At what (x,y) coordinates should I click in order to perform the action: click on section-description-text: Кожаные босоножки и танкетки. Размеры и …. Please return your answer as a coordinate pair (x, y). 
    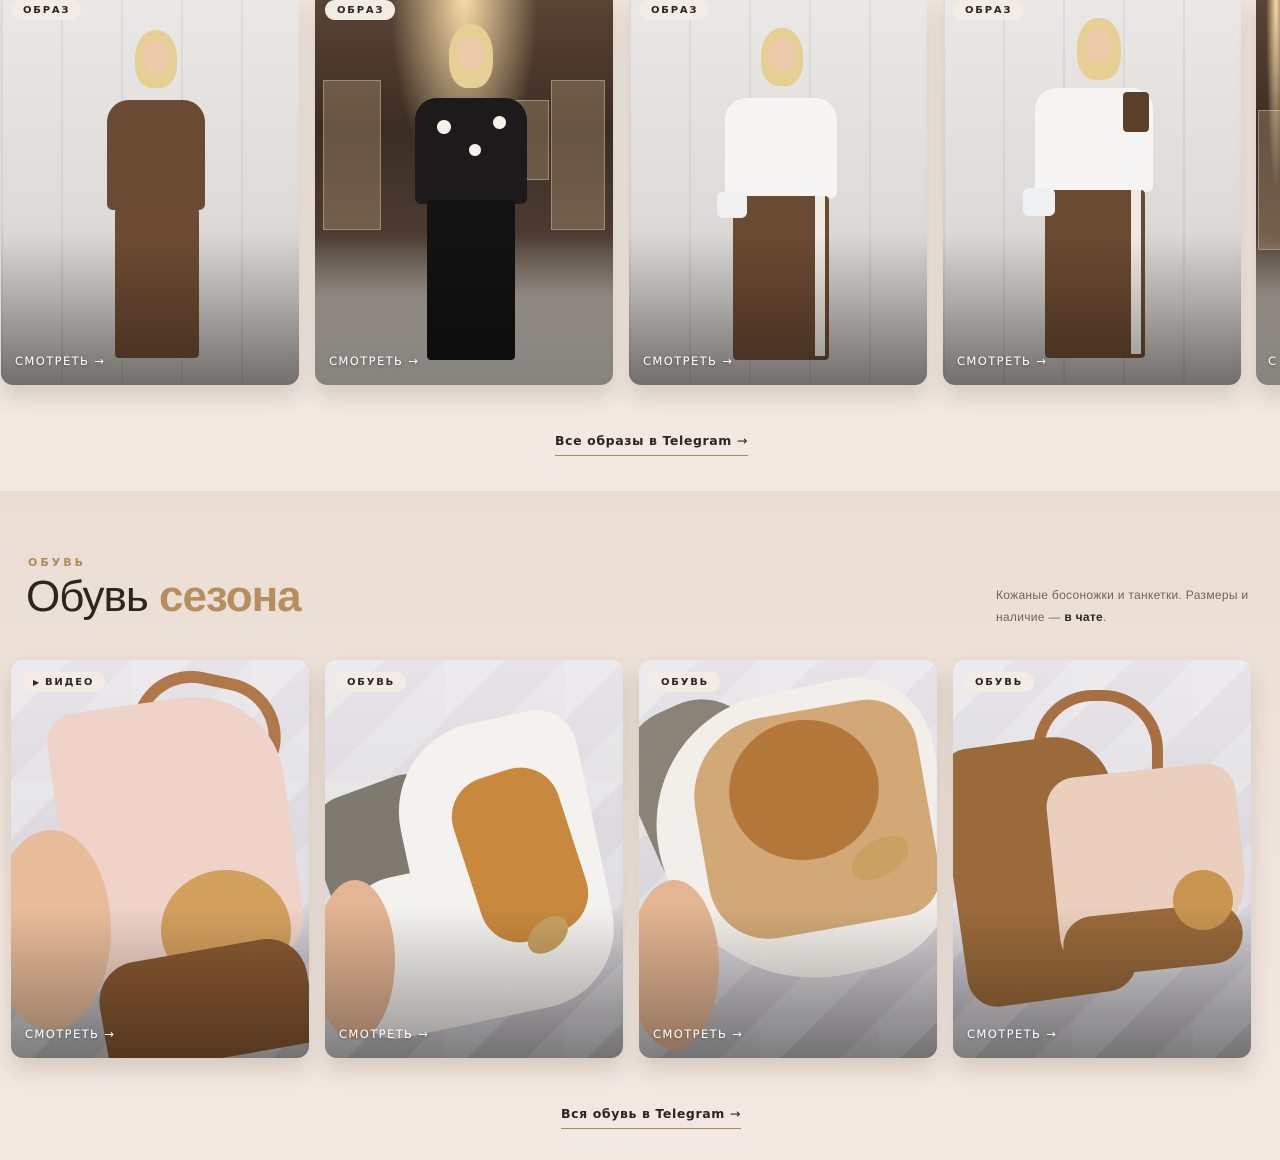
    Looking at the image, I should click on (1122, 606).